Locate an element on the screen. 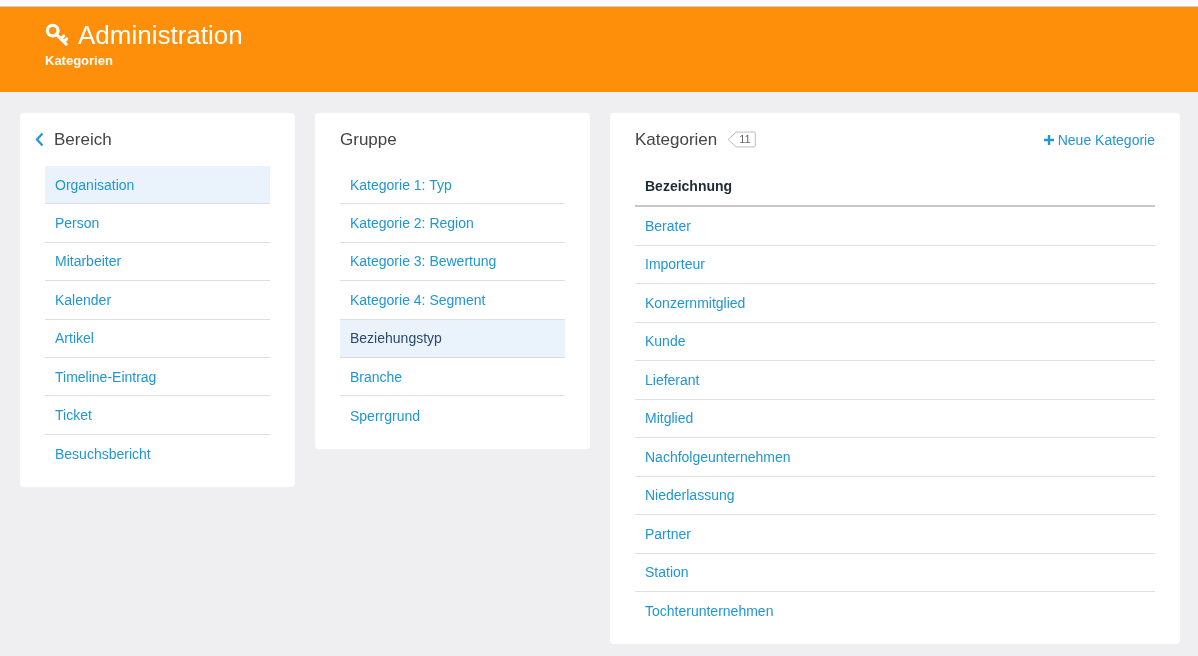 The image size is (1198, 656). category-link: Station is located at coordinates (667, 572).